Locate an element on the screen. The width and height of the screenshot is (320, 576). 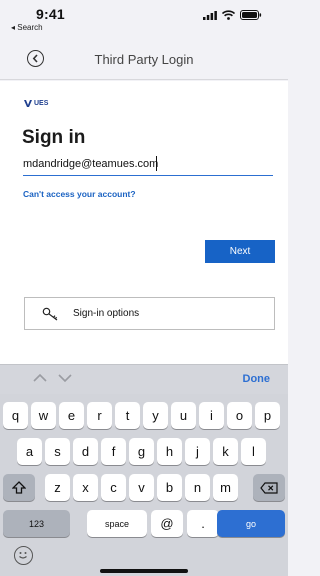
keyboard-accessory-bar: Done is located at coordinates (144, 379).